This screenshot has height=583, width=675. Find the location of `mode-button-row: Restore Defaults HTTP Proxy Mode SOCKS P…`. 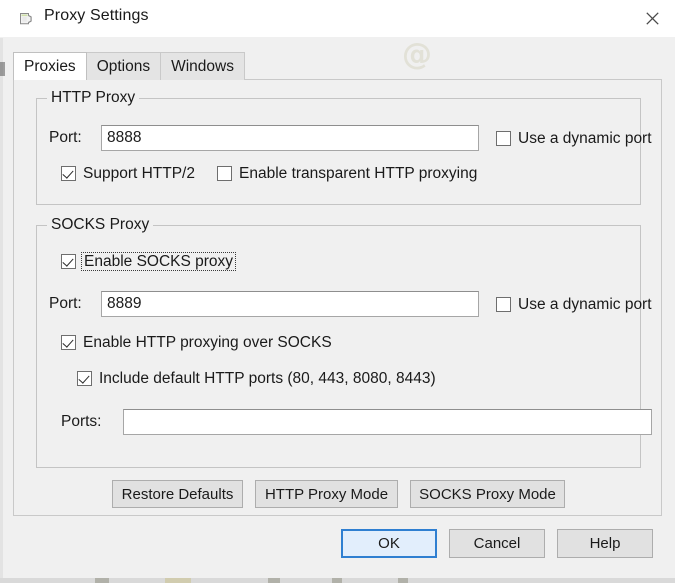

mode-button-row: Restore Defaults HTTP Proxy Mode SOCKS P… is located at coordinates (338, 494).